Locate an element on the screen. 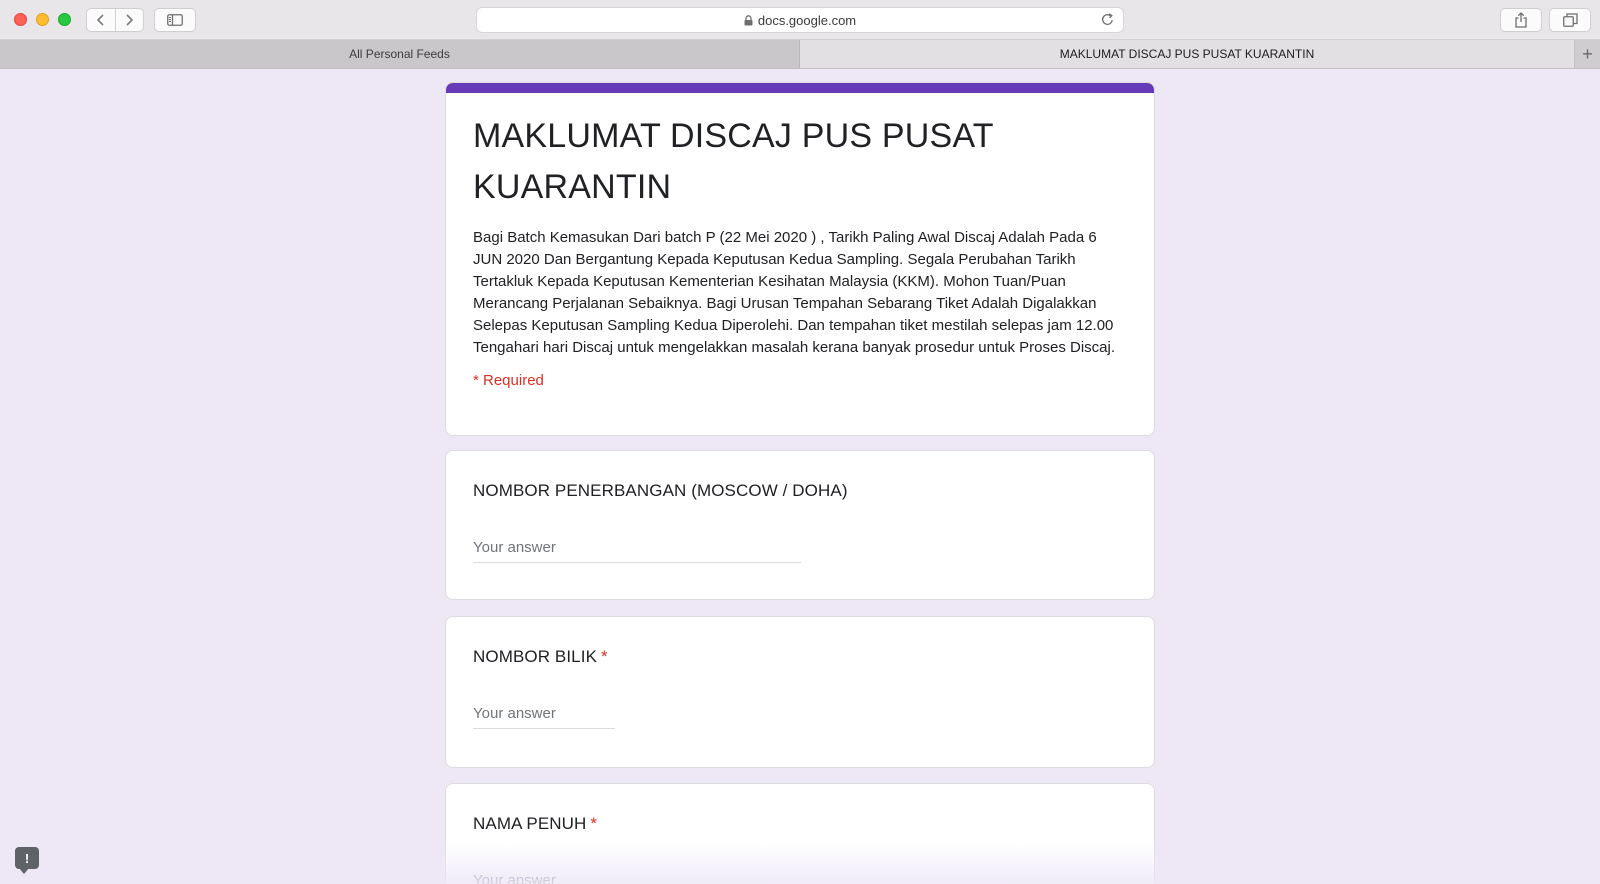  tab-all-personal-feeds: All Personal Feeds is located at coordinates (400, 54).